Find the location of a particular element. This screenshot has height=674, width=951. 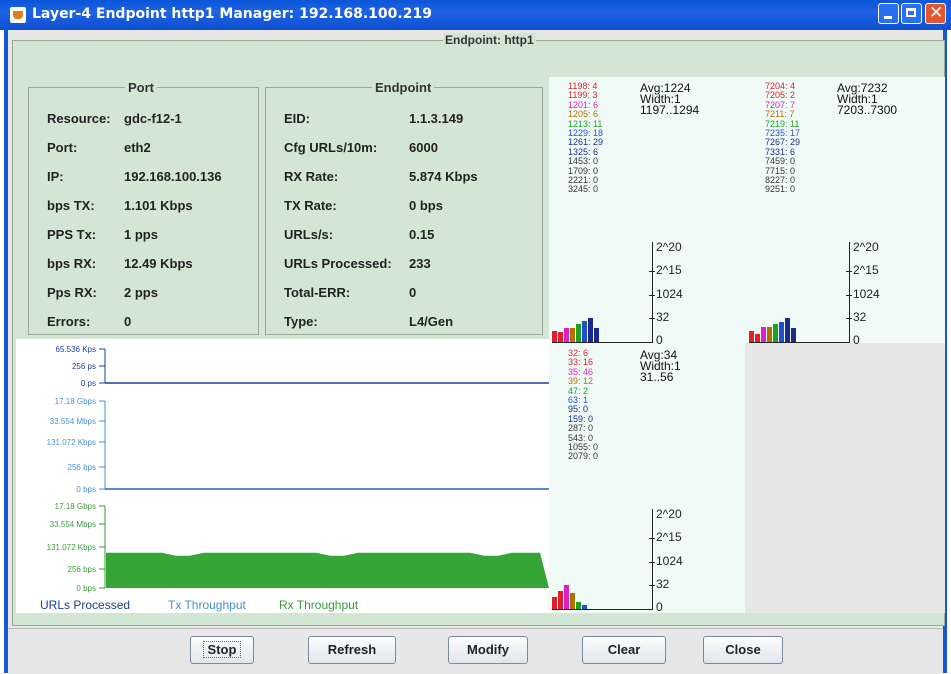

close-icon: ✕ is located at coordinates (935, 13).